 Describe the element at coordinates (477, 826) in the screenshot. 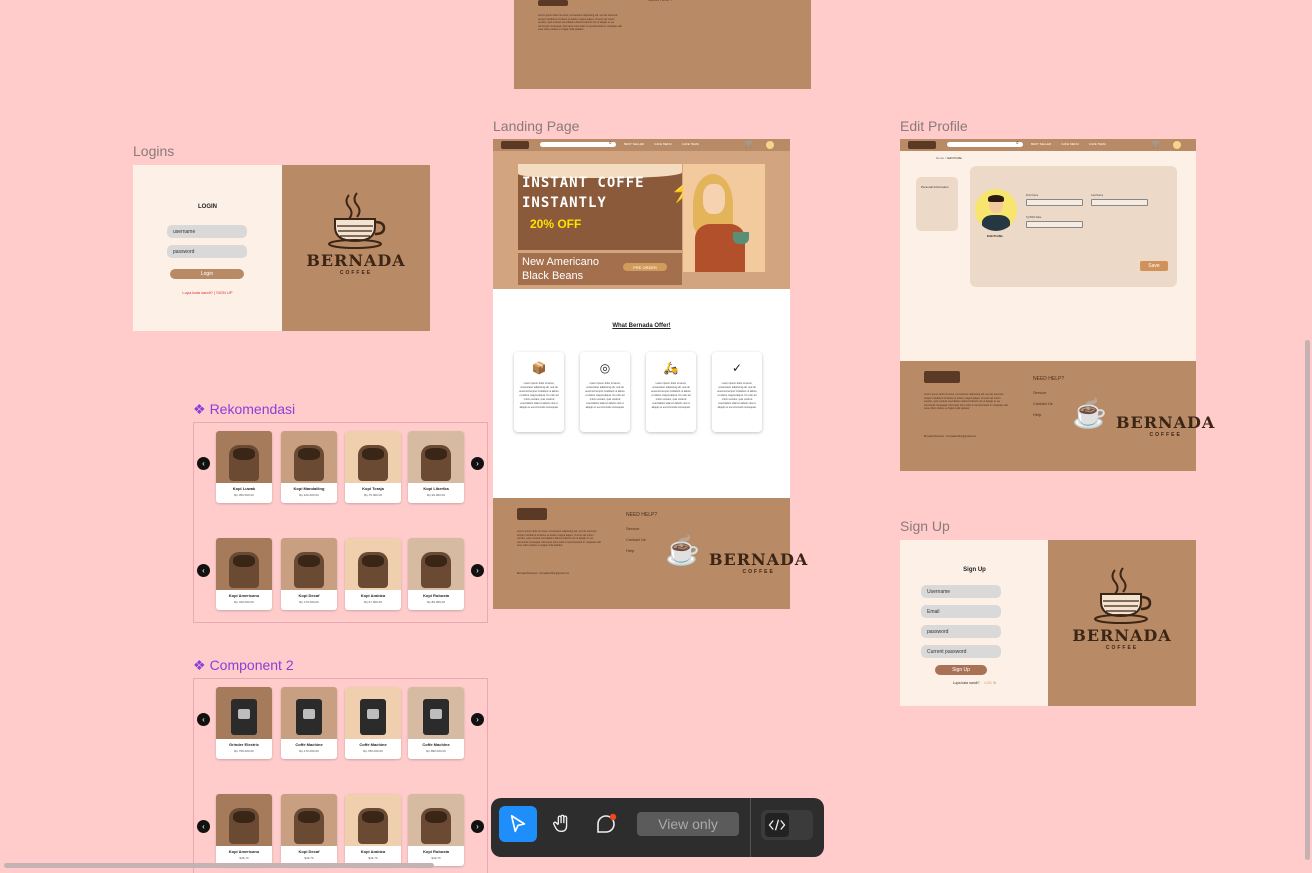

I see `component2-row2-next: ›` at that location.